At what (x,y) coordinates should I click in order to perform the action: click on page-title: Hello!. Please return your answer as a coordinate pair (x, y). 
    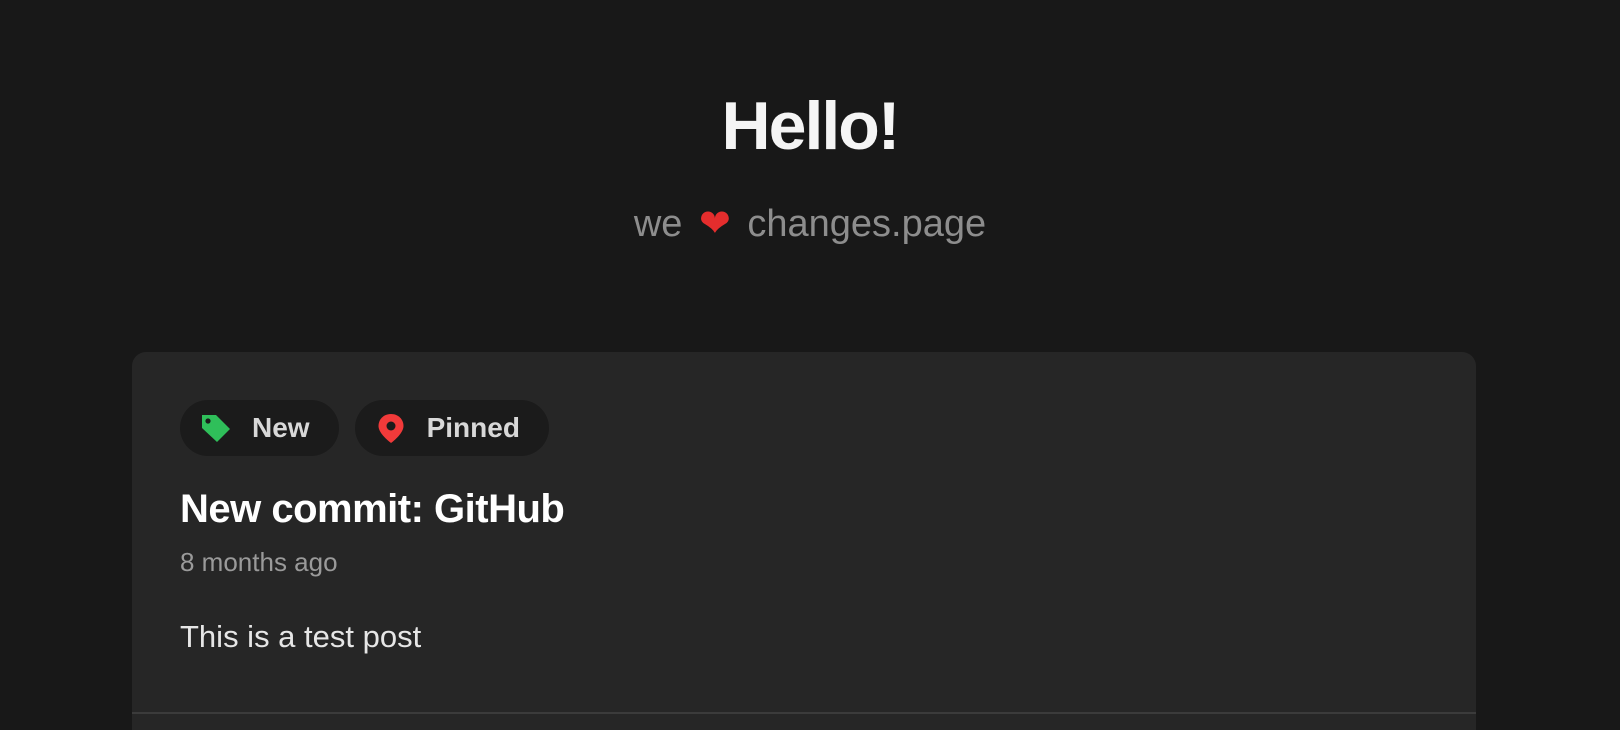
    Looking at the image, I should click on (811, 126).